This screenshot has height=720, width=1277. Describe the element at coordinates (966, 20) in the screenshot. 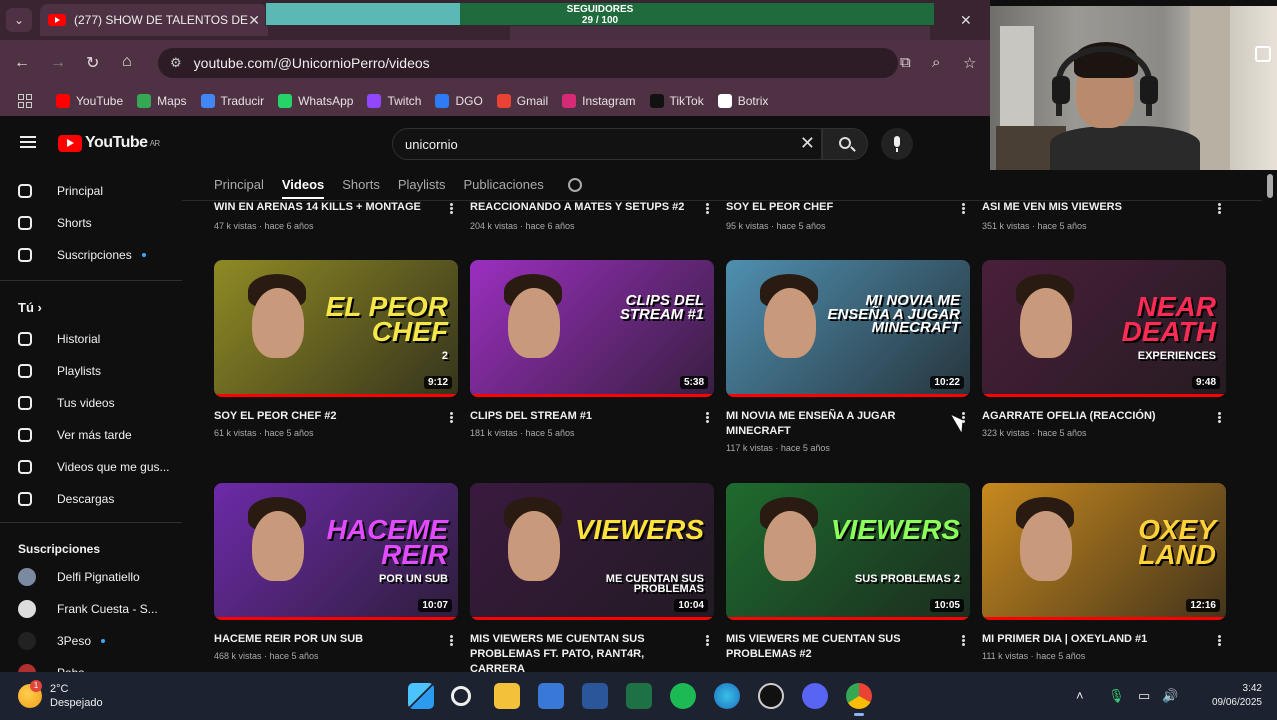

I see `tab2-close-icon: ✕` at that location.